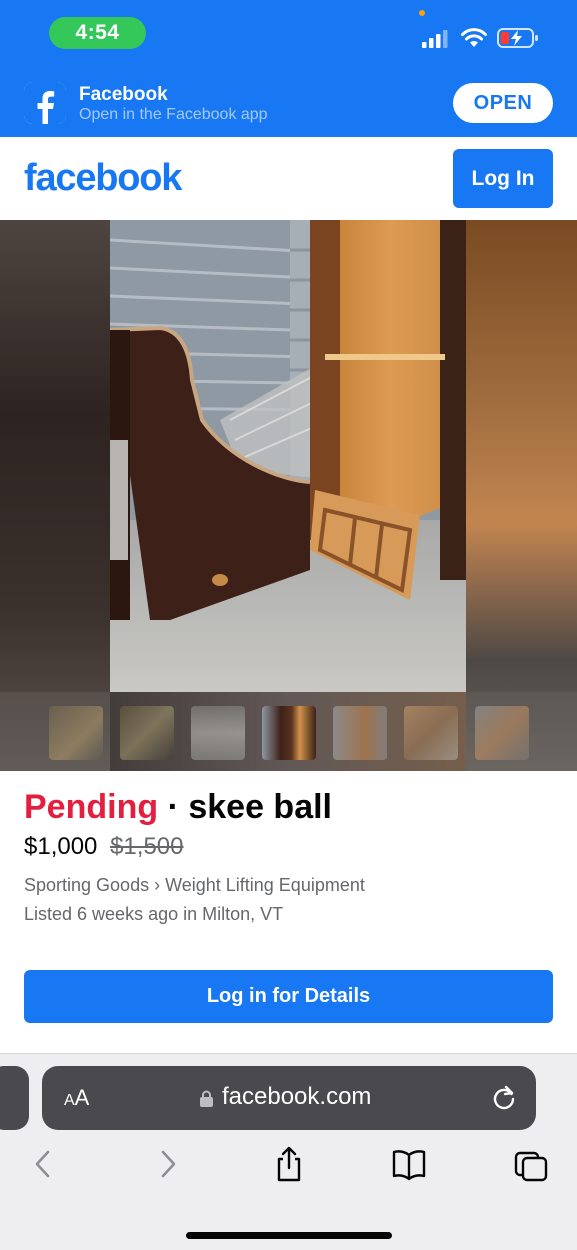 The height and width of the screenshot is (1250, 577). What do you see at coordinates (521, 495) in the screenshot?
I see `photo-blur-backdrop-right` at bounding box center [521, 495].